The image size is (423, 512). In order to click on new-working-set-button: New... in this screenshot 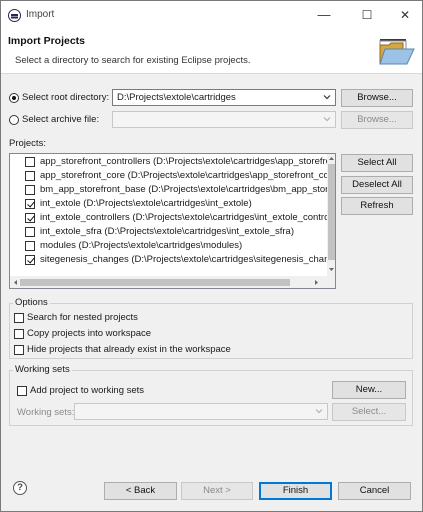, I will do `click(369, 390)`.